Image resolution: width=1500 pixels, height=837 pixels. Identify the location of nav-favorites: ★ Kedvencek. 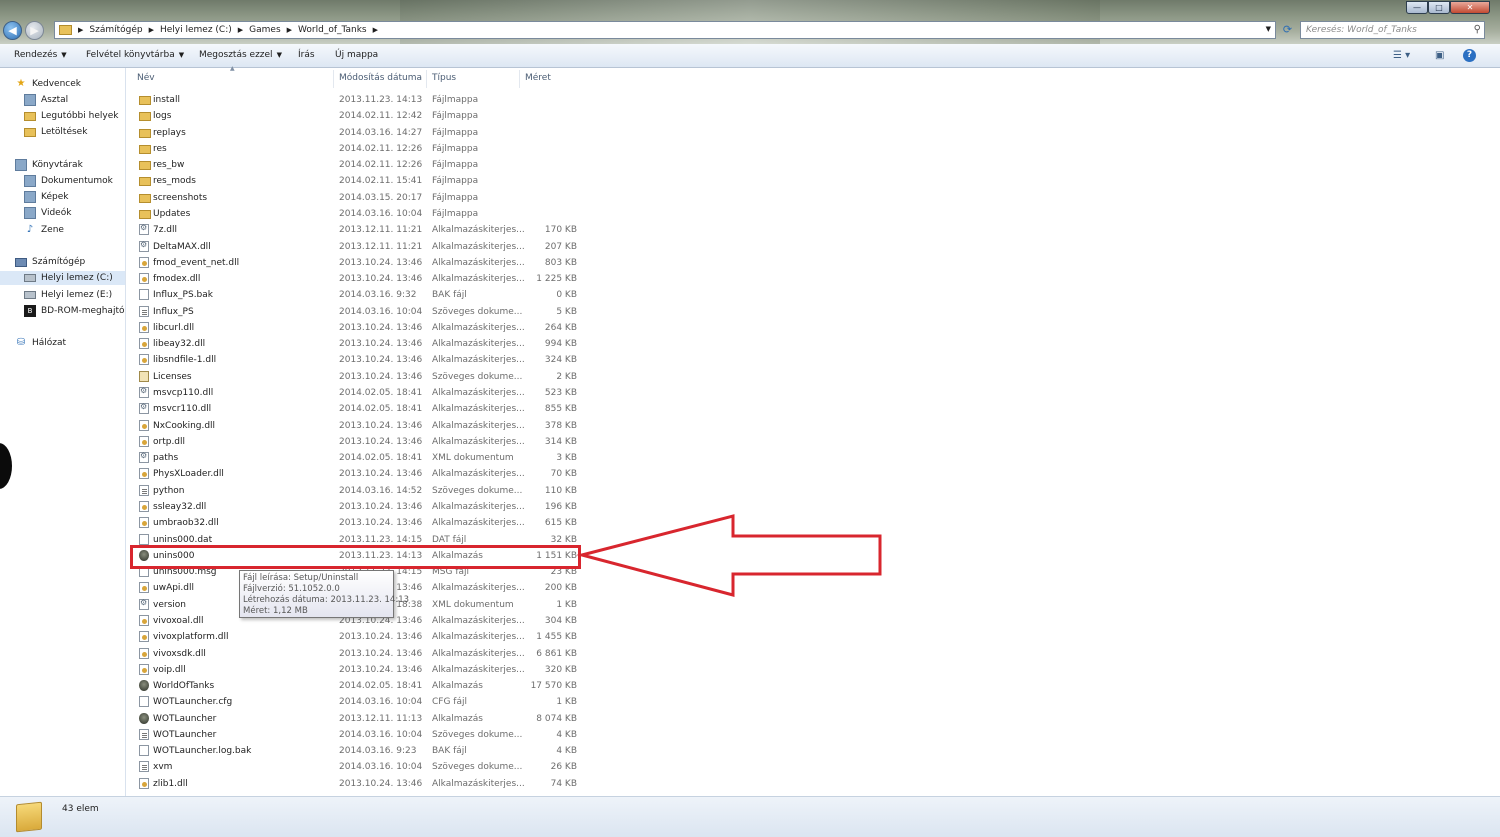
(48, 84).